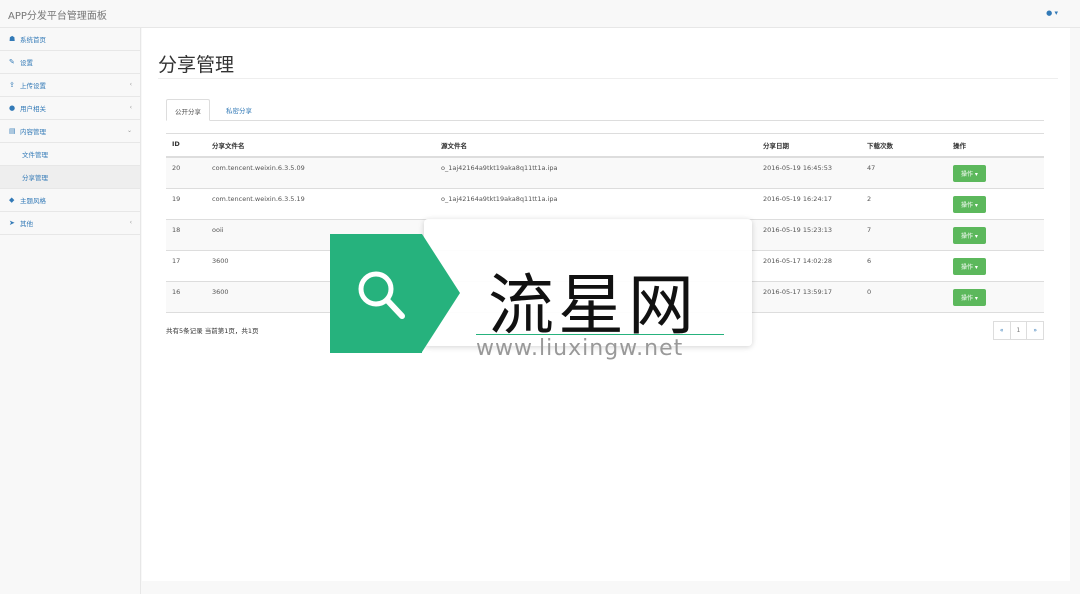  What do you see at coordinates (35, 178) in the screenshot?
I see `sidebar-item-label: 分享管理` at bounding box center [35, 178].